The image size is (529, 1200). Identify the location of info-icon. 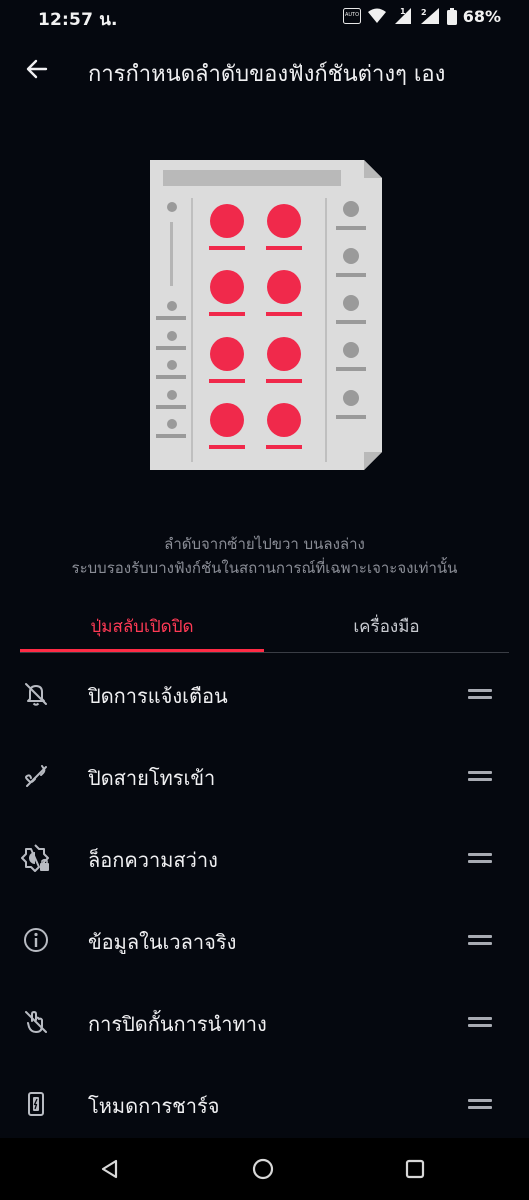
(36, 940).